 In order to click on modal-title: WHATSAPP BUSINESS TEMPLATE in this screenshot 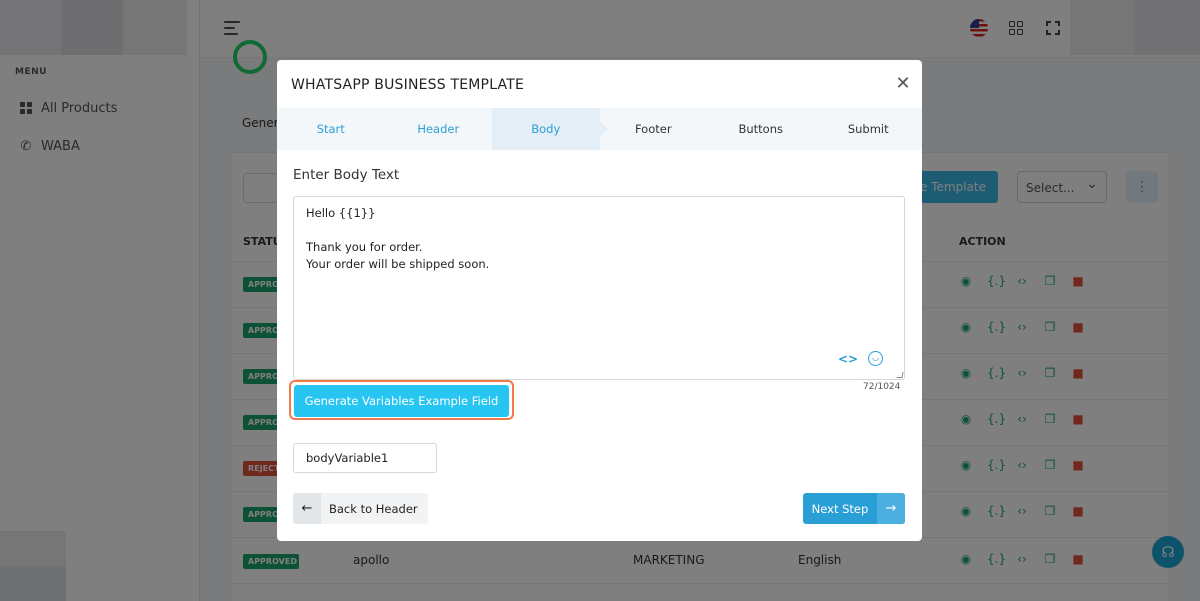, I will do `click(408, 85)`.